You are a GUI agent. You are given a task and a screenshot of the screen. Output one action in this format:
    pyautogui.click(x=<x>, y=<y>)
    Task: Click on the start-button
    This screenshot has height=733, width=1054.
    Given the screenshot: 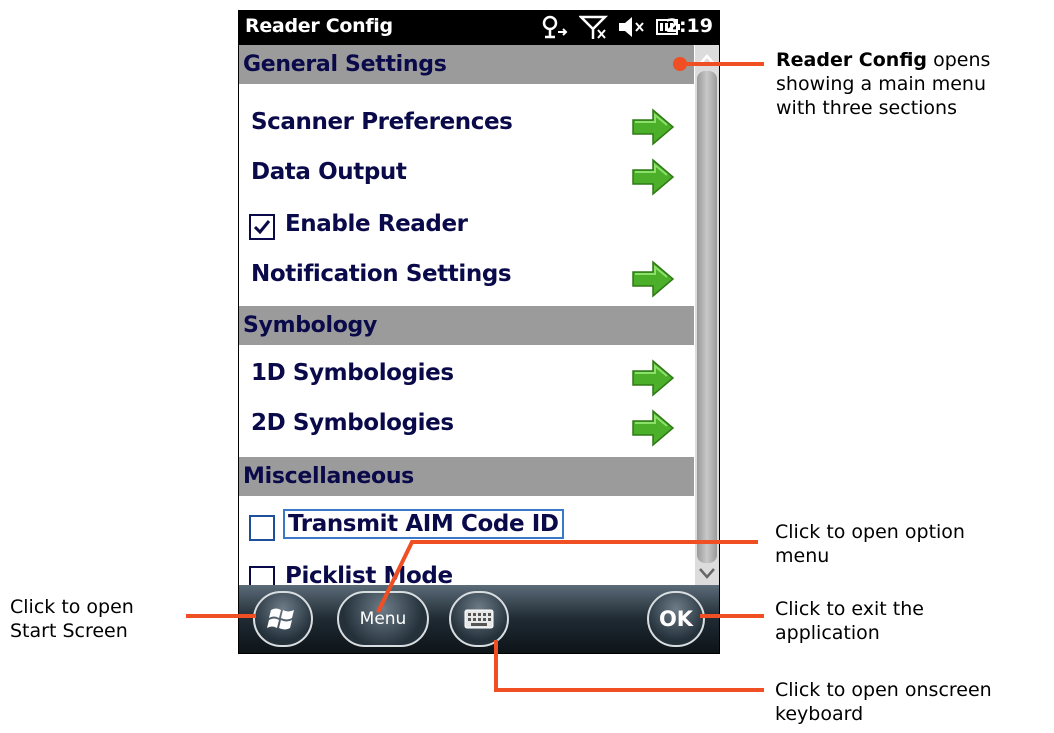 What is the action you would take?
    pyautogui.click(x=283, y=619)
    